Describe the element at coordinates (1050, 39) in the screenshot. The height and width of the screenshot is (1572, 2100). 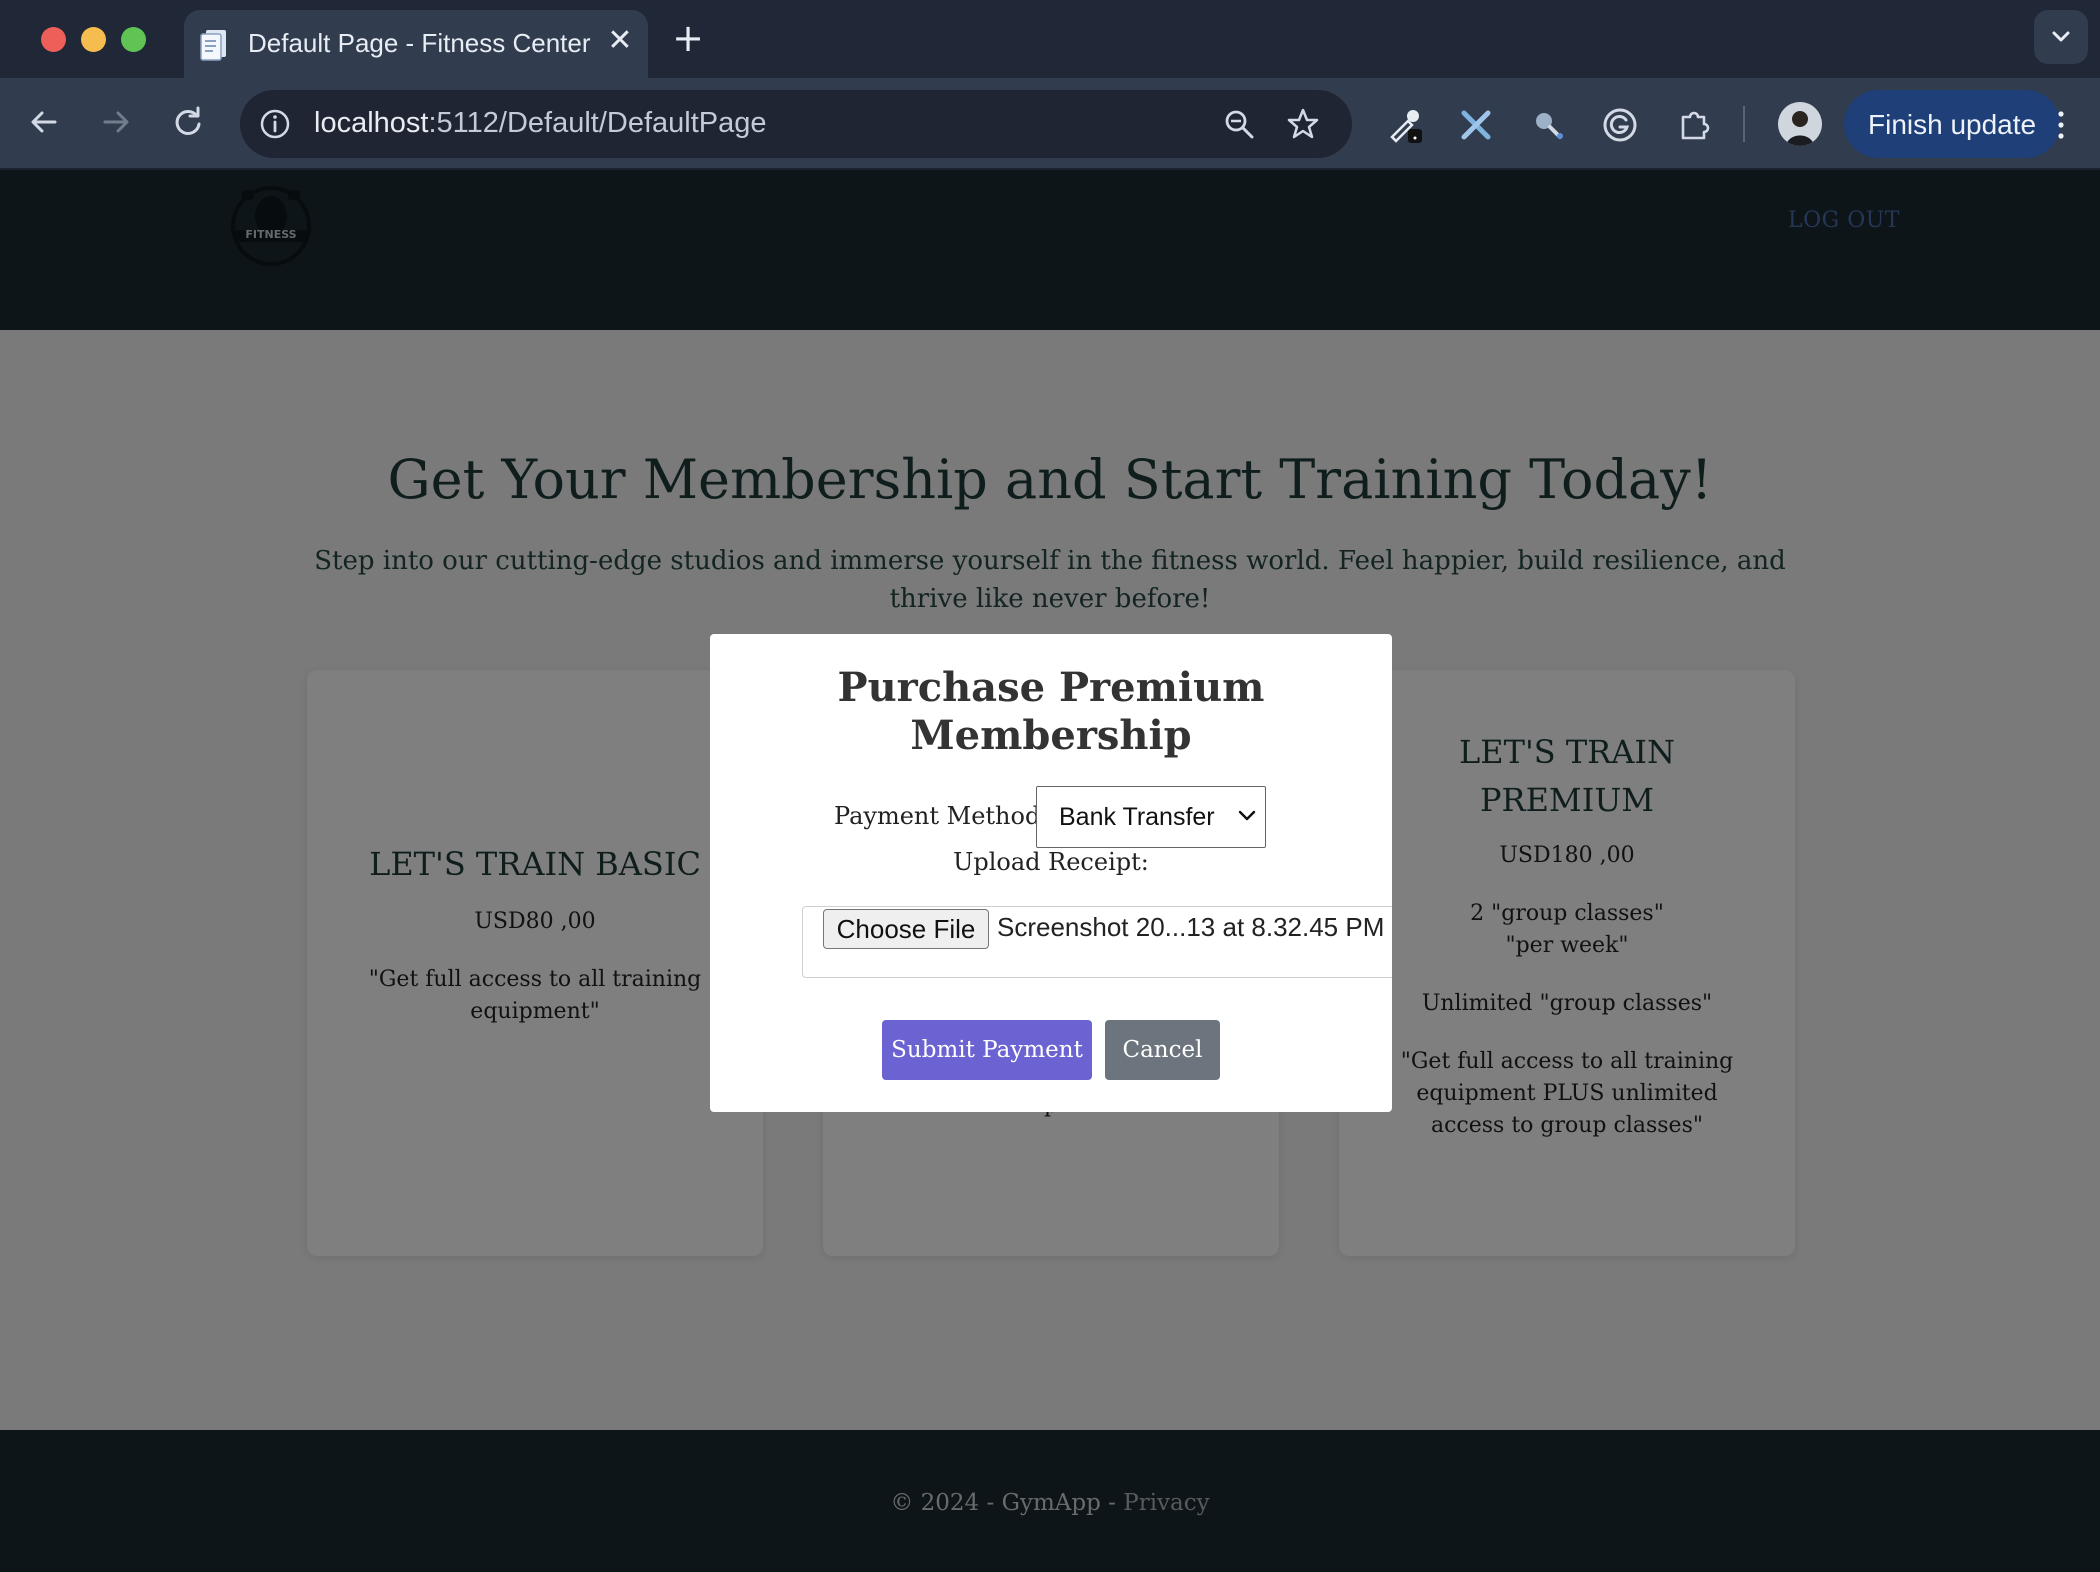
I see `browser-tab-bar: Default Page - Fitness Center ✕ +` at that location.